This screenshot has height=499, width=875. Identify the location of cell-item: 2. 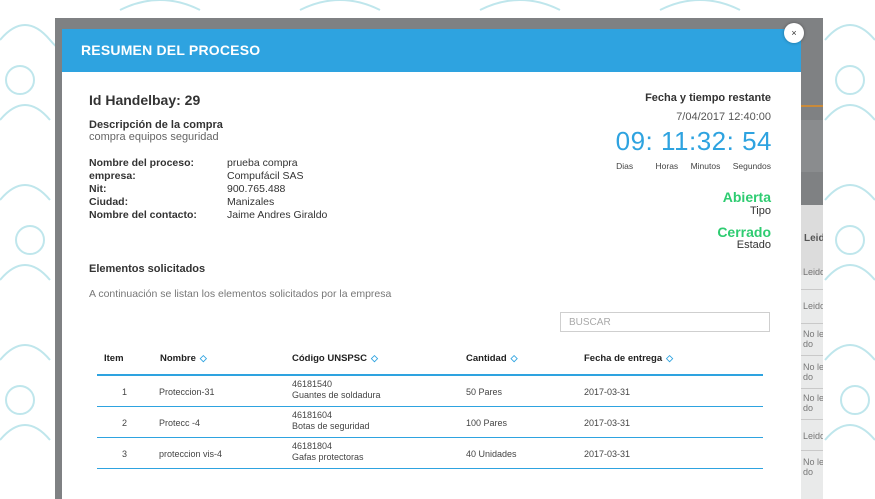
(125, 423).